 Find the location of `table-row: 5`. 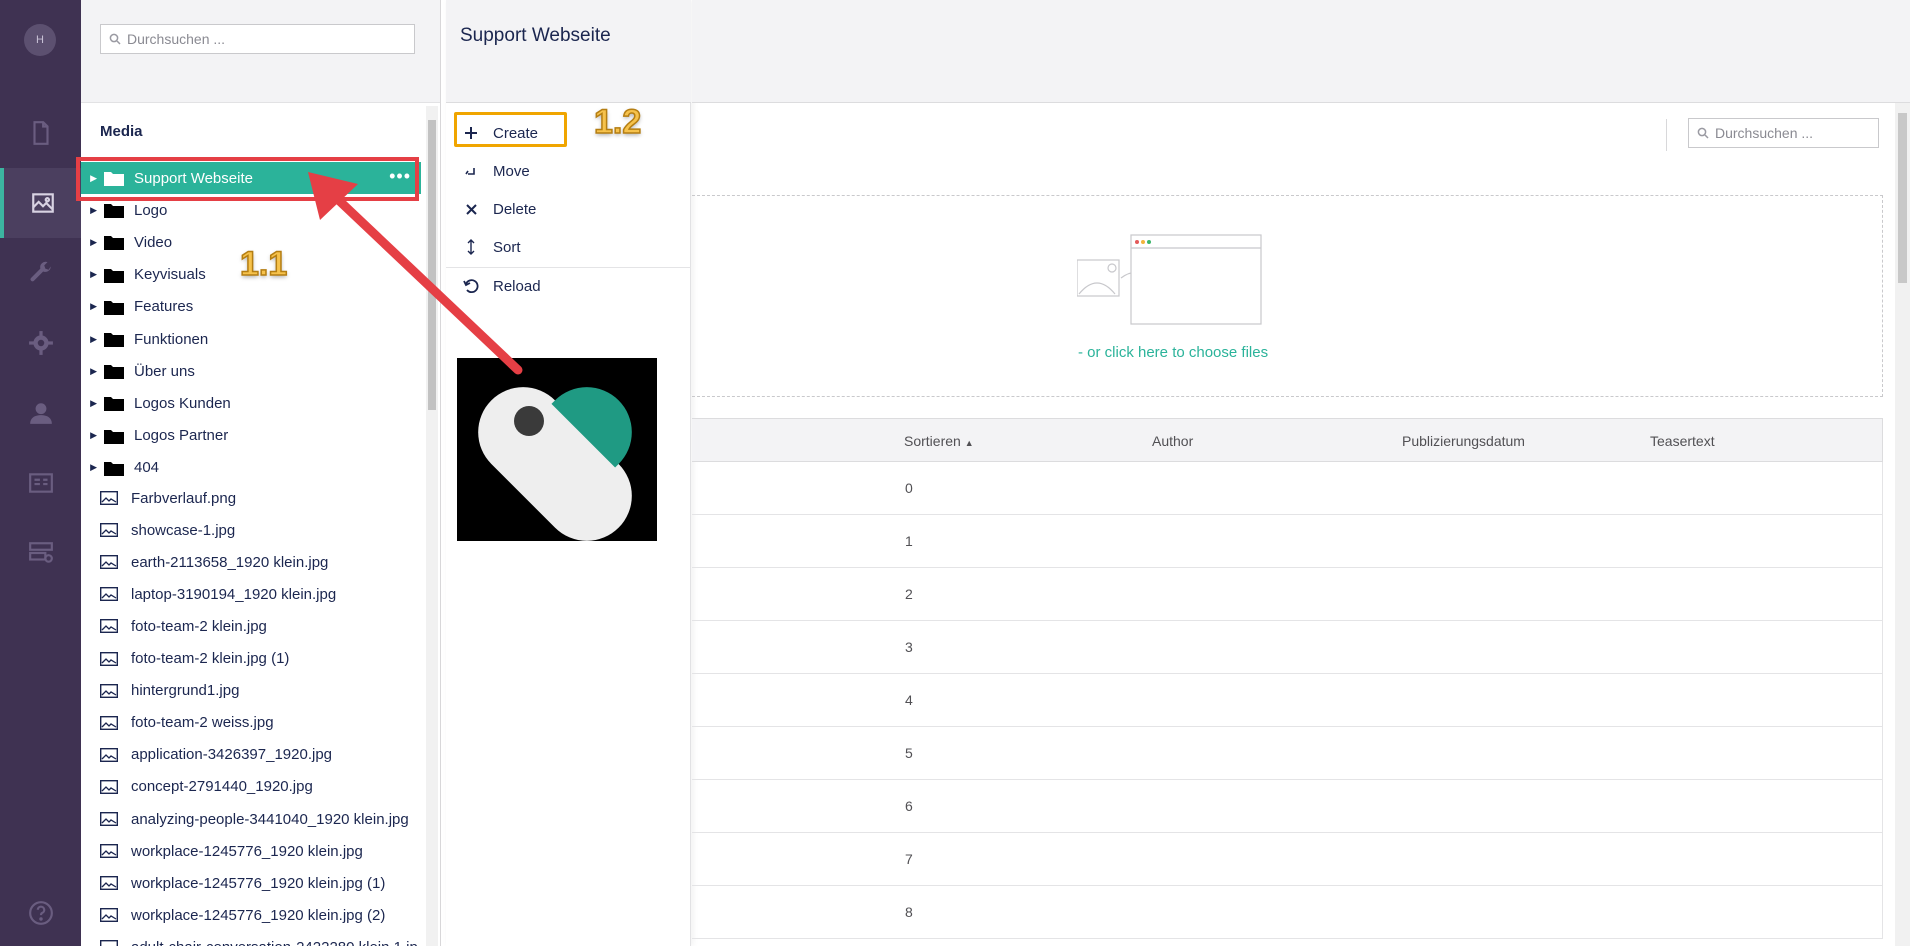

table-row: 5 is located at coordinates (1287, 753).